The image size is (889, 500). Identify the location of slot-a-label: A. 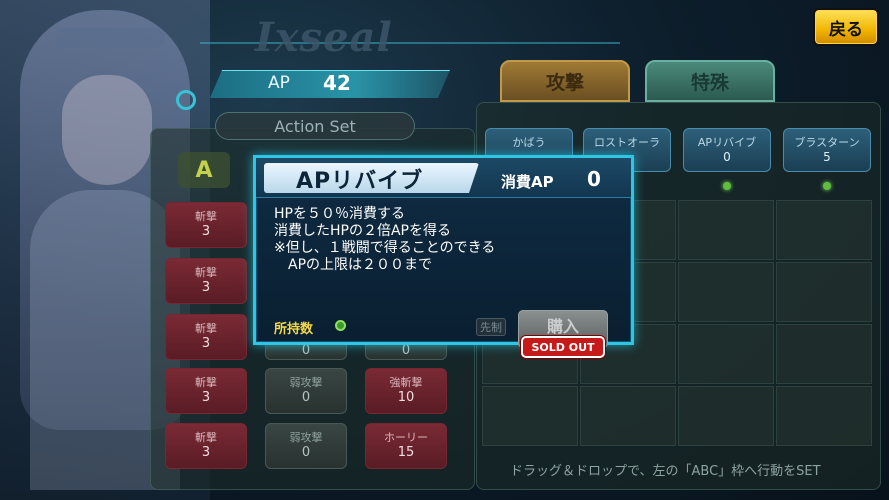
(204, 170).